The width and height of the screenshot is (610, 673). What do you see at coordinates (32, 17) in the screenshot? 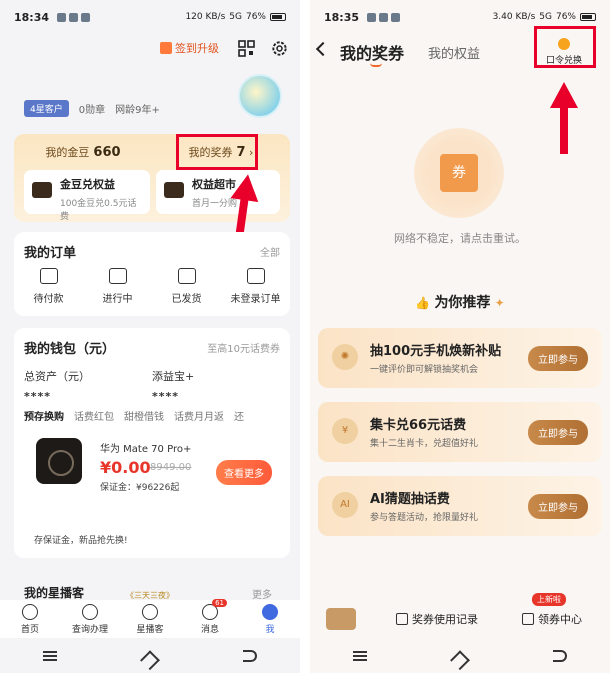
I see `status-time: 18:34` at bounding box center [32, 17].